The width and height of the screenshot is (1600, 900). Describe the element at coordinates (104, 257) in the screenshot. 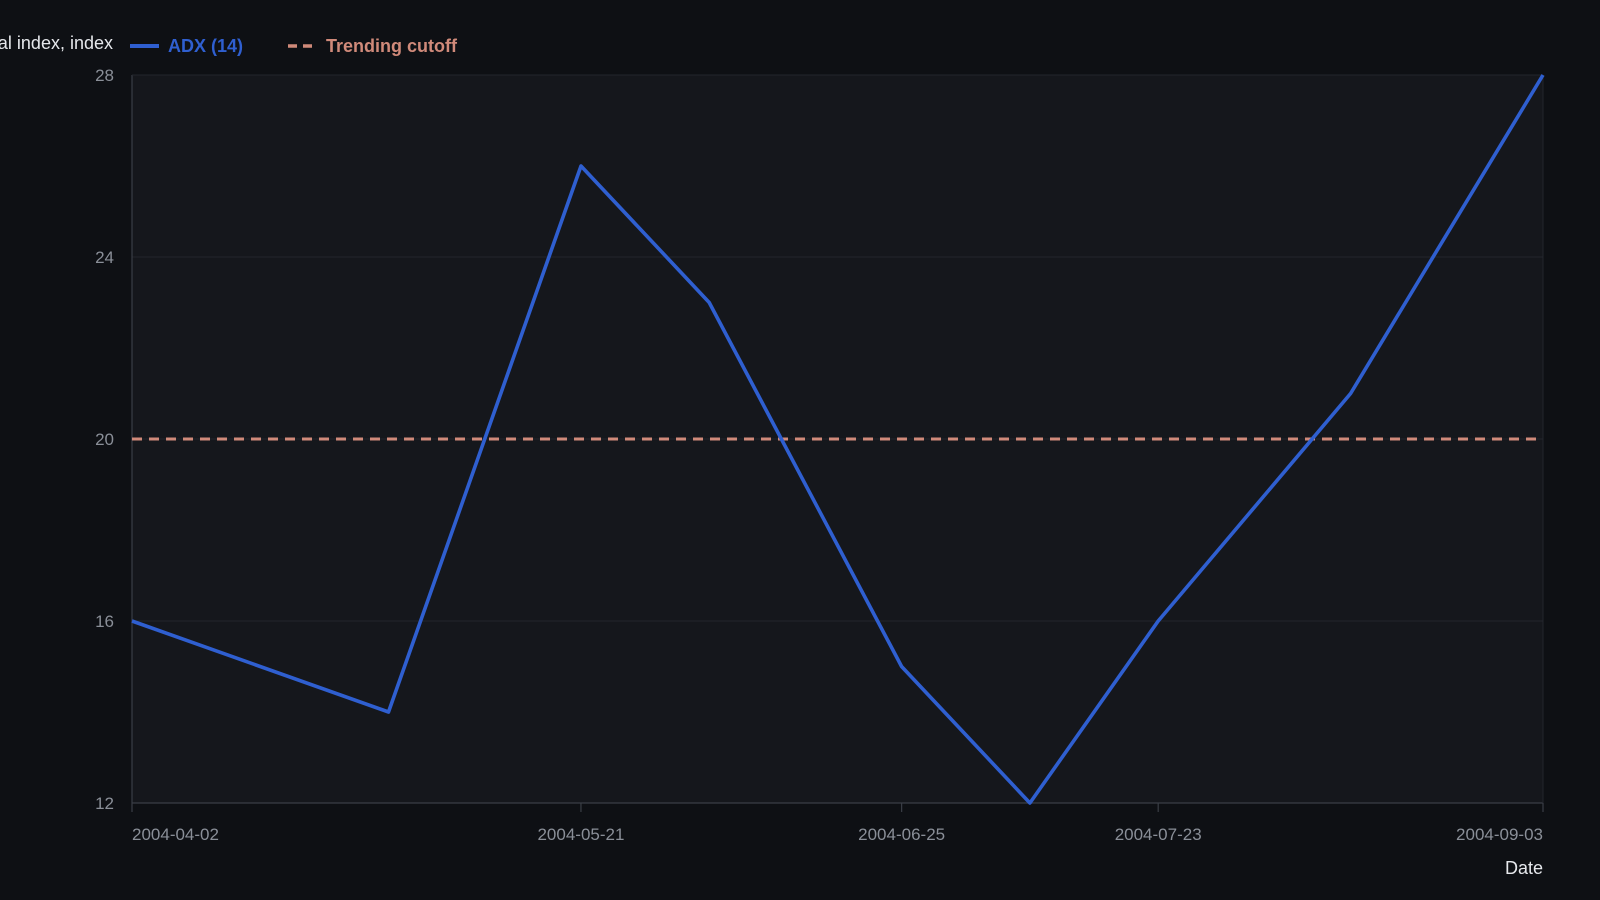

I see `y-tick-label: 24` at that location.